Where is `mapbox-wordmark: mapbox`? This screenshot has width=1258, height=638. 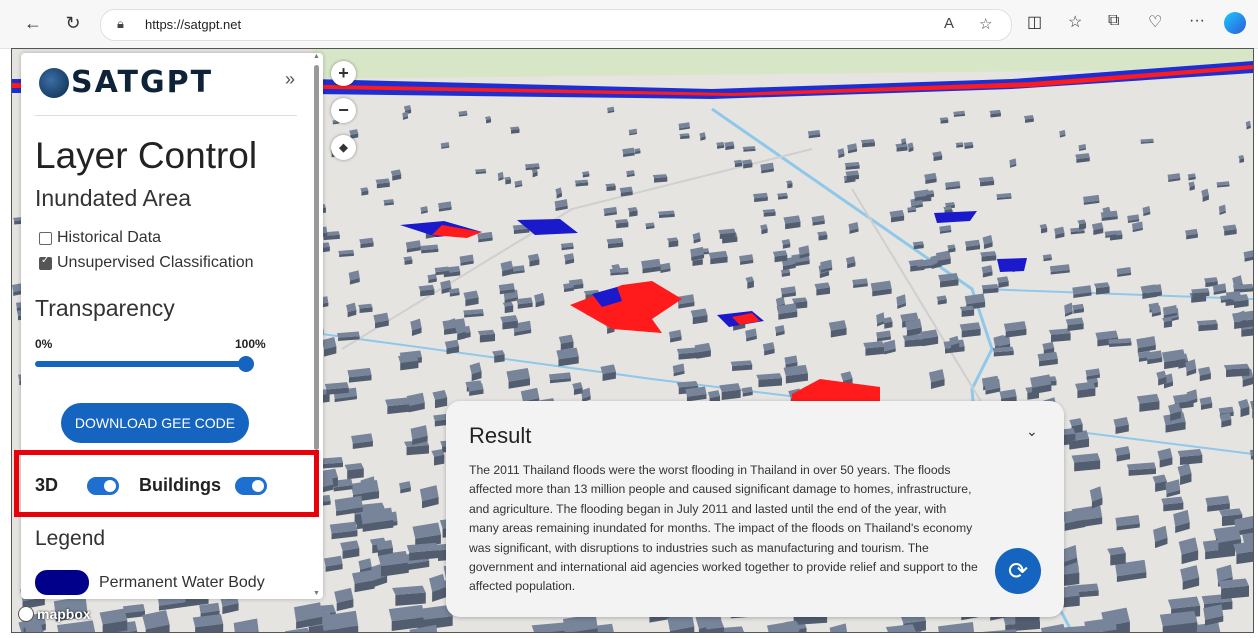
mapbox-wordmark: mapbox is located at coordinates (64, 614).